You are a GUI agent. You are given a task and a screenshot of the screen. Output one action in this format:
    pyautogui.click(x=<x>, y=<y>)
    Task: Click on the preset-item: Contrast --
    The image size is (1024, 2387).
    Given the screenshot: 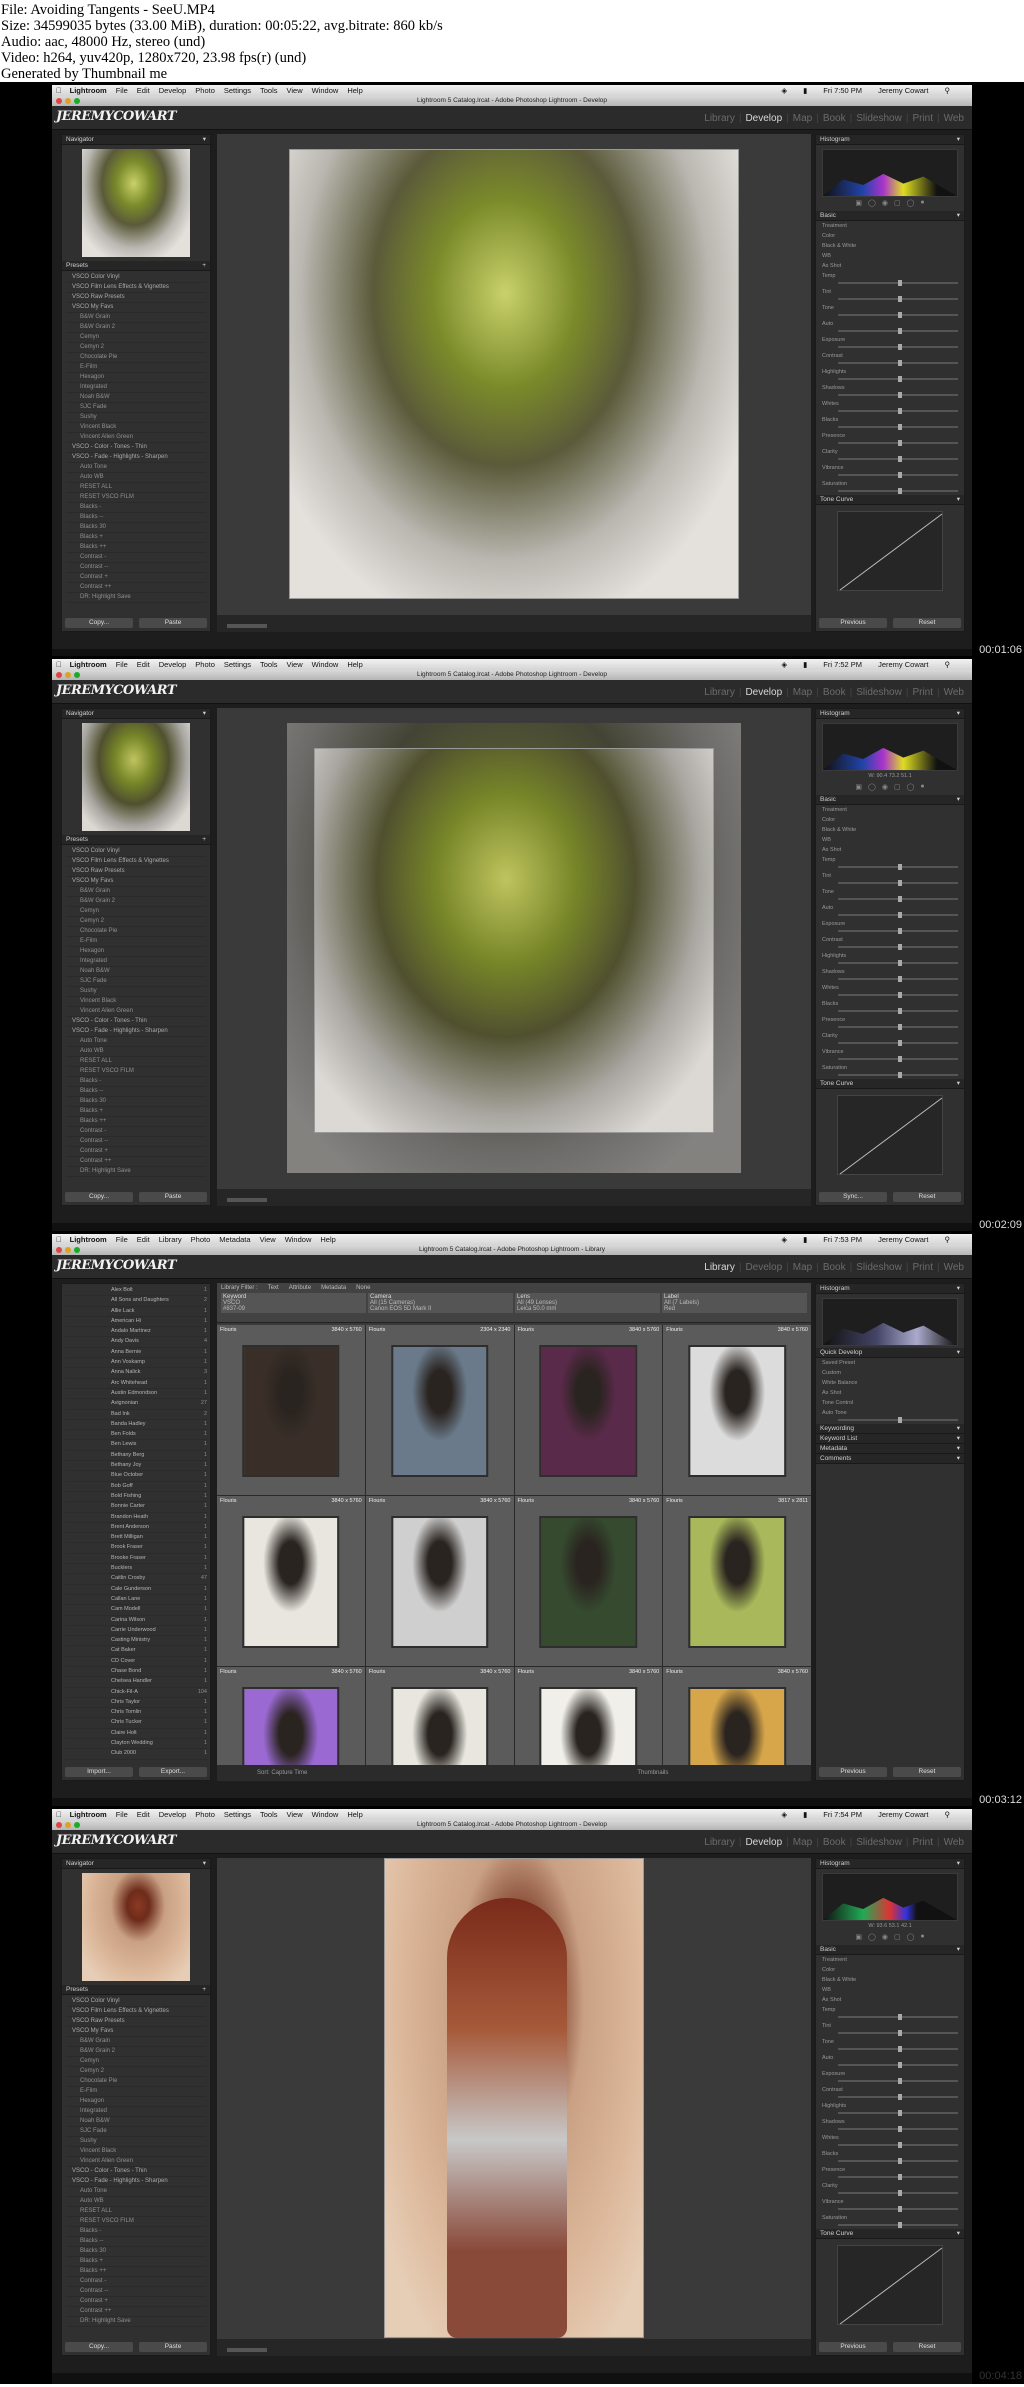 What is the action you would take?
    pyautogui.click(x=136, y=2292)
    